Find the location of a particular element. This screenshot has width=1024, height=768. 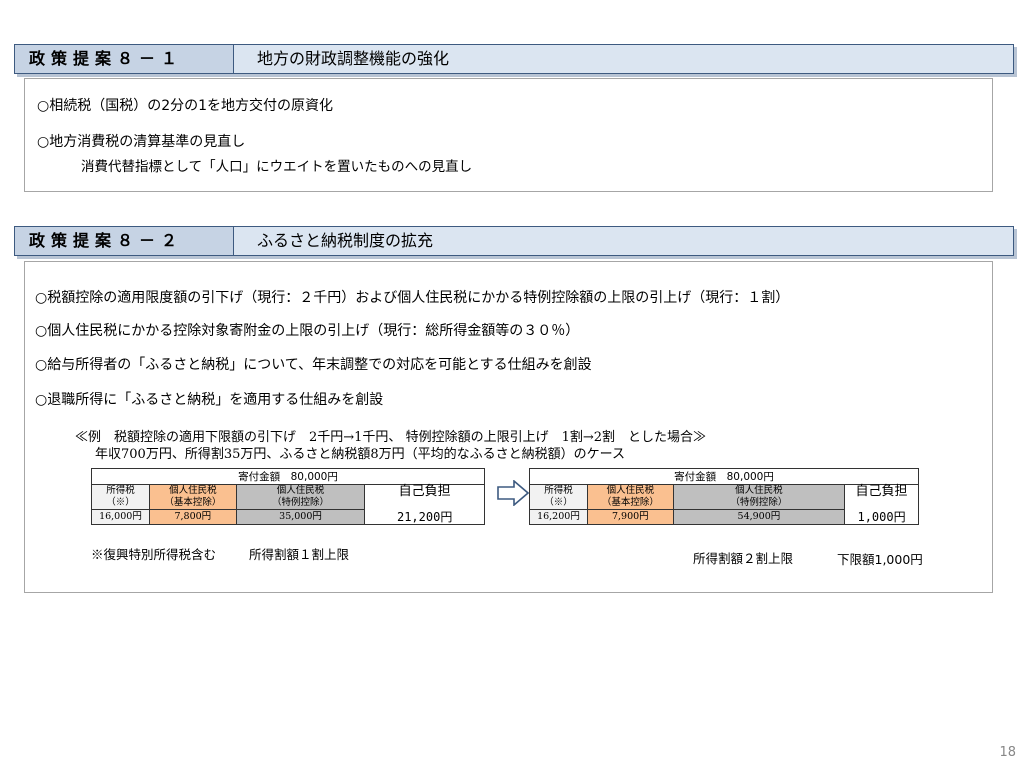

footnote: ※復興特別所得税含む is located at coordinates (154, 554).